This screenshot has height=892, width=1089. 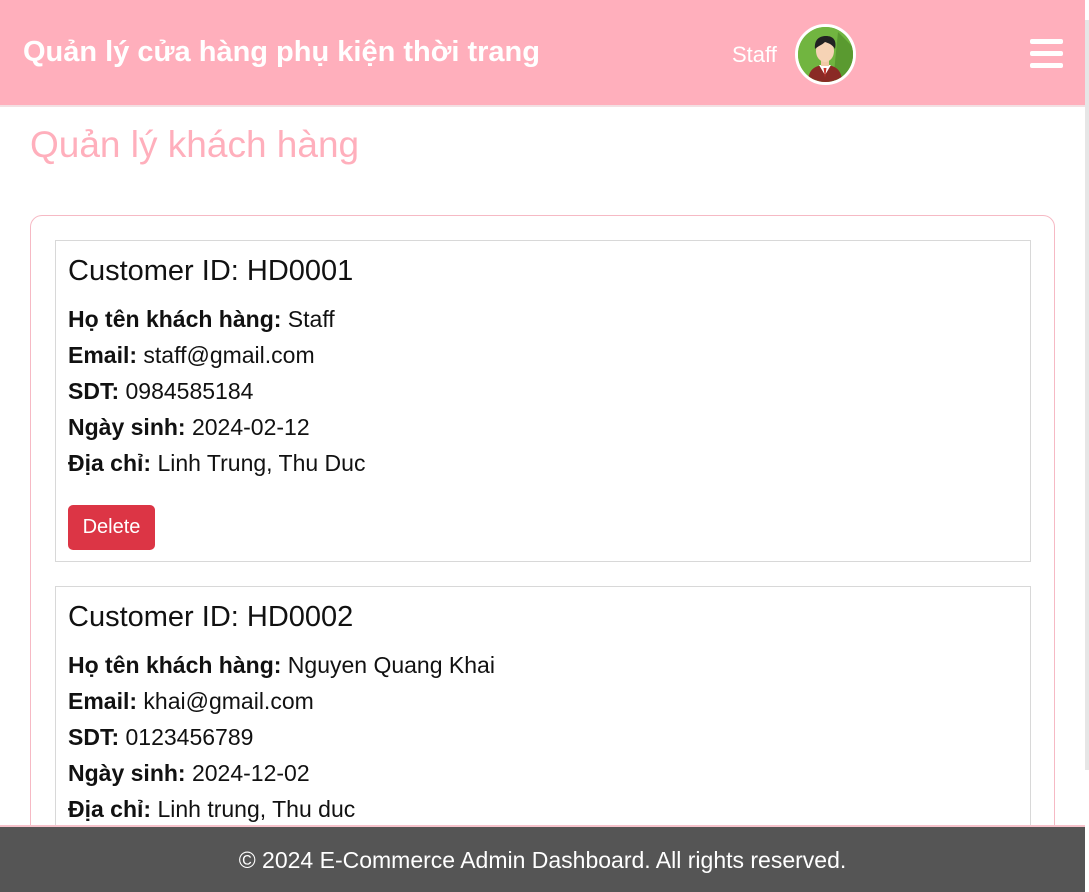 I want to click on customer-email-row: Email: khai@gmail.com, so click(x=191, y=701).